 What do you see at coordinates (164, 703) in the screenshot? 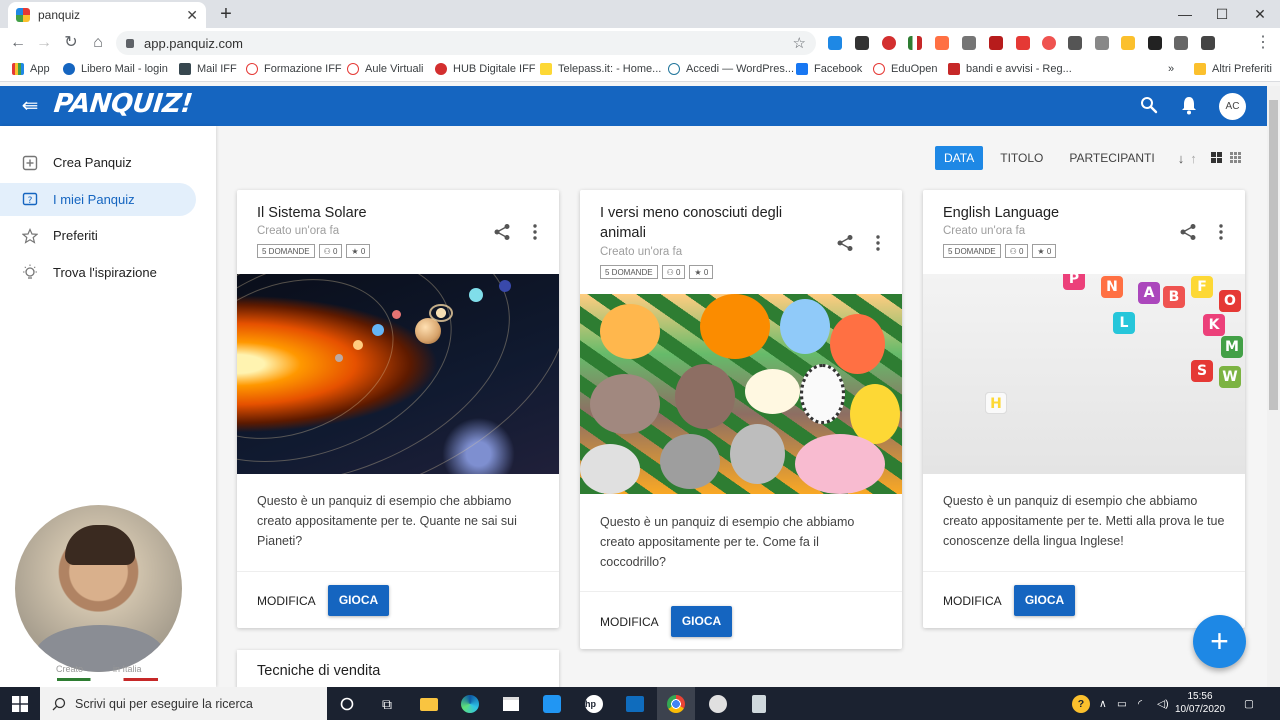
I see `taskbar-search-placeholder: Scrivi qui per eseguire la ricerca` at bounding box center [164, 703].